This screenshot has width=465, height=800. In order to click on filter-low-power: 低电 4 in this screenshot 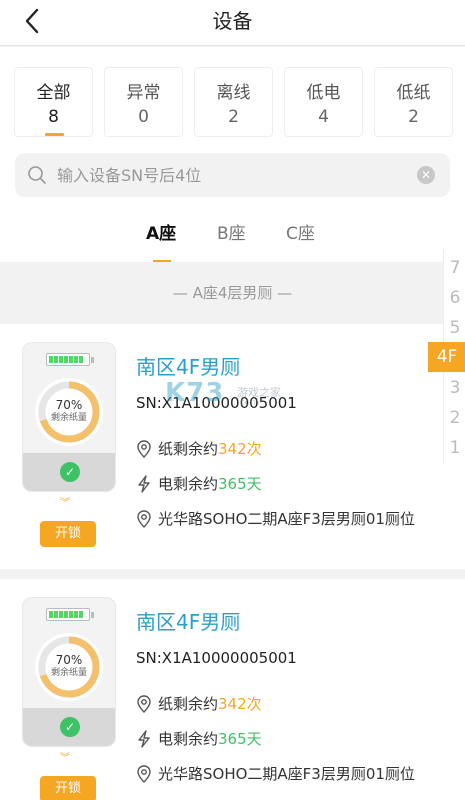, I will do `click(323, 102)`.